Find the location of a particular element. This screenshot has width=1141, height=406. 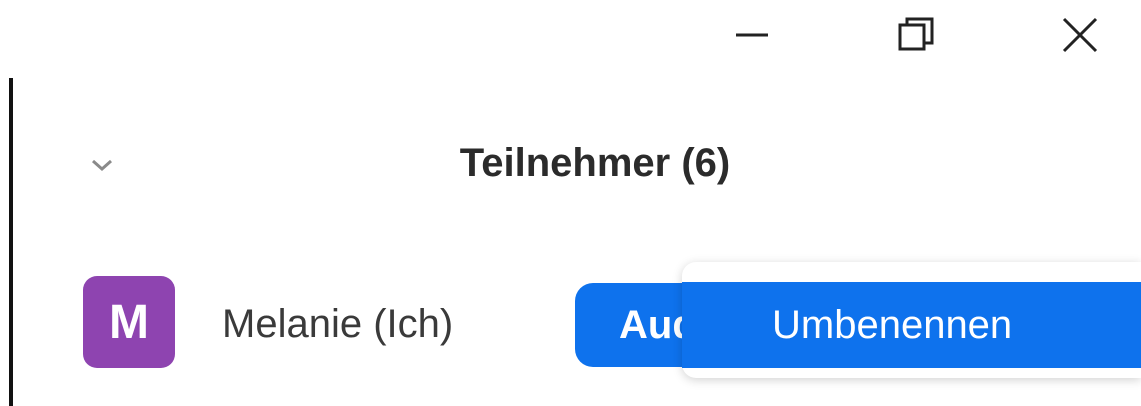

menu-item-rename: Umbenennen is located at coordinates (911, 325).